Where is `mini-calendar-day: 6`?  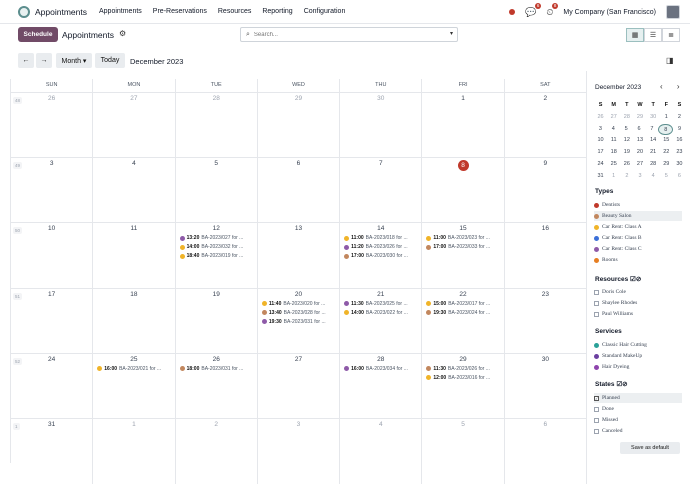 mini-calendar-day: 6 is located at coordinates (679, 177).